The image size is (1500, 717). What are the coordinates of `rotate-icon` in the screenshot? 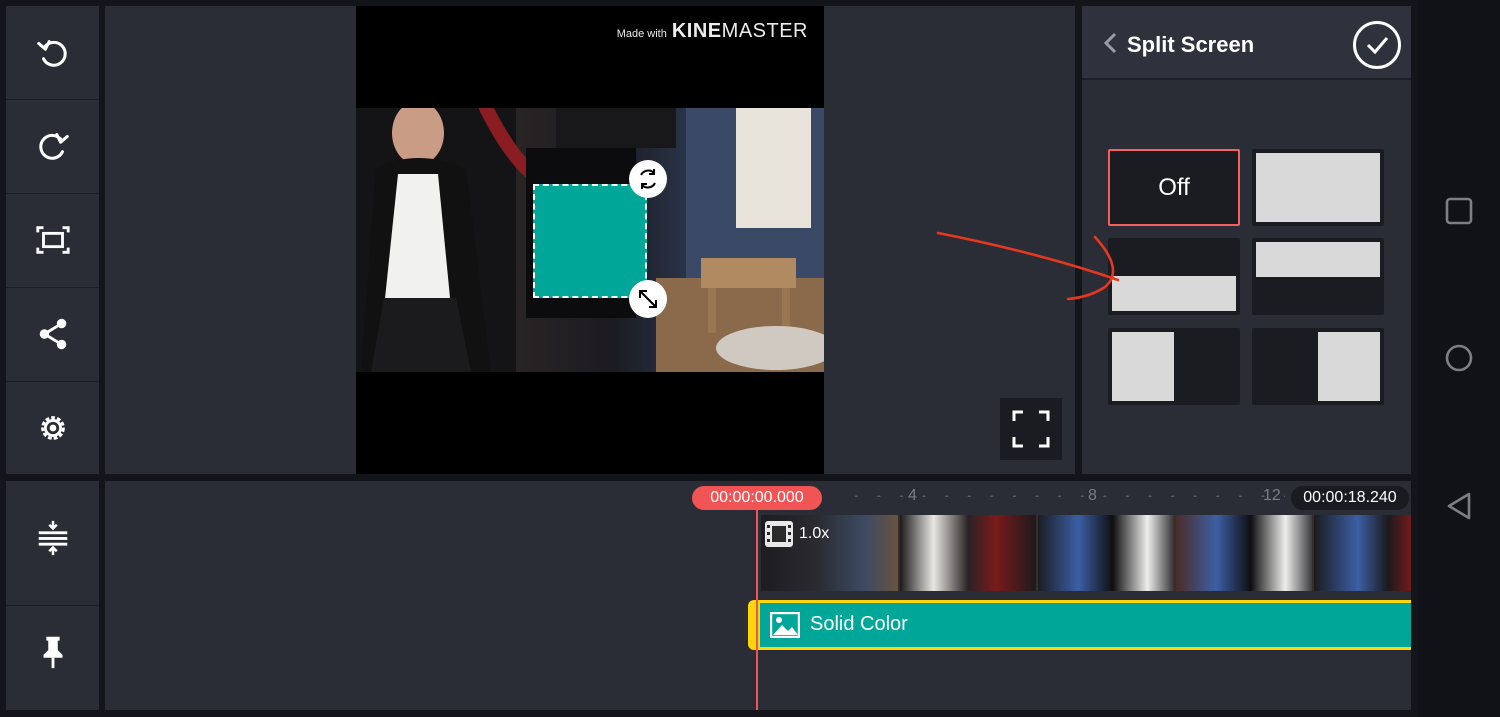 It's located at (648, 179).